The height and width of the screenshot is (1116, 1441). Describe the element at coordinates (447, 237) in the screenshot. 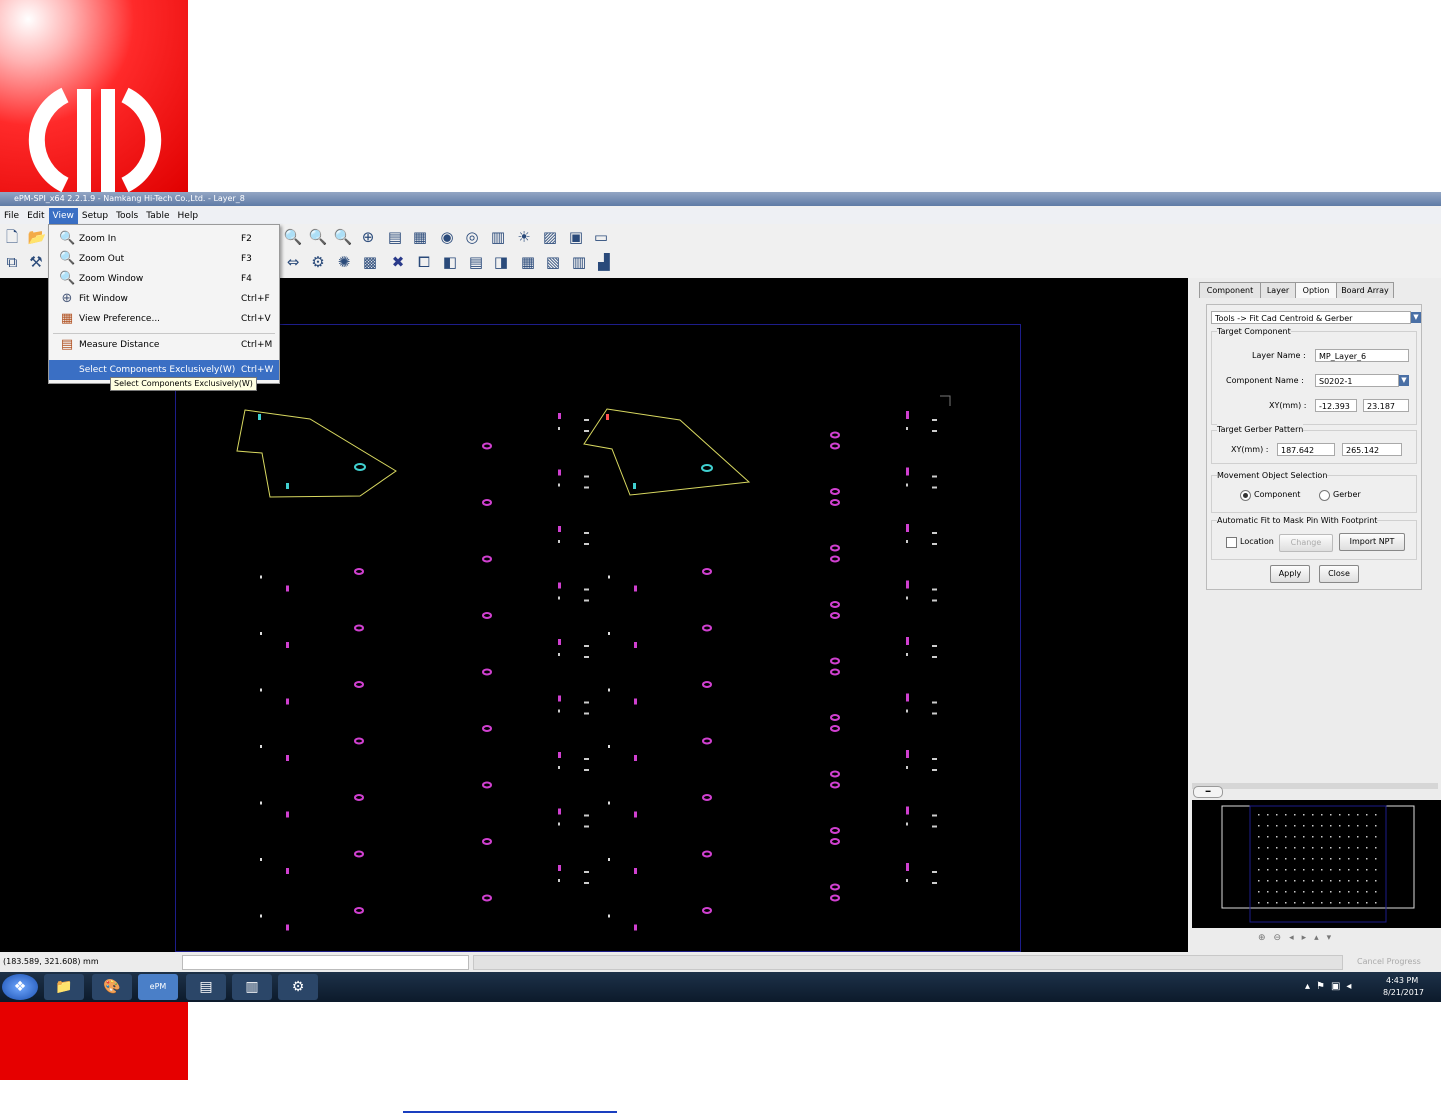

I see `pad-tool-icon: ◉` at that location.